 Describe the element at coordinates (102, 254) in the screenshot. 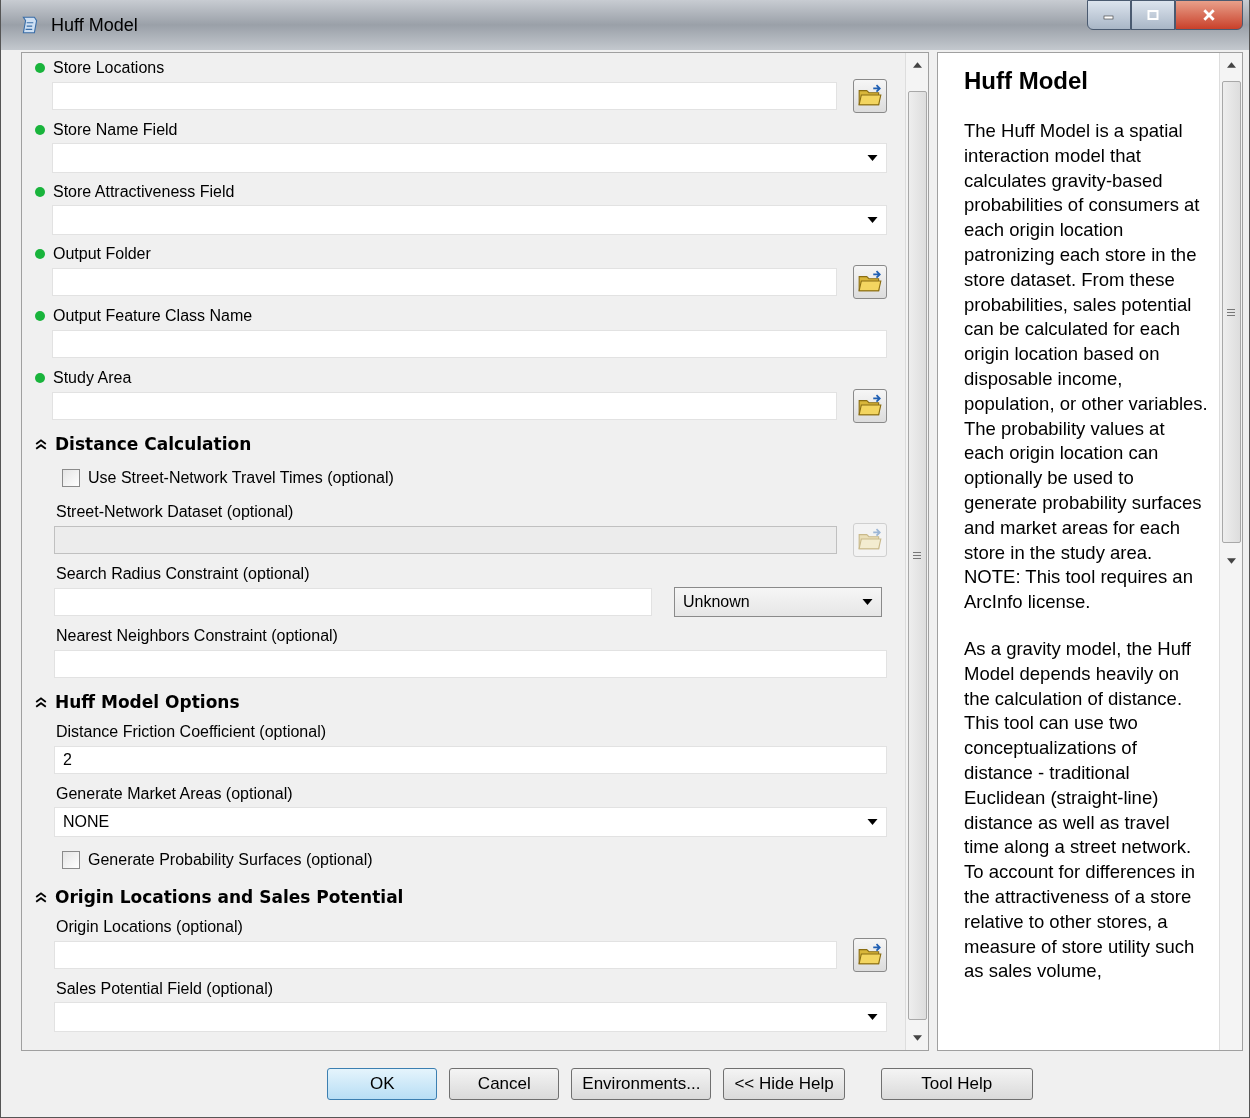

I see `parameter-label: Output Folder` at that location.